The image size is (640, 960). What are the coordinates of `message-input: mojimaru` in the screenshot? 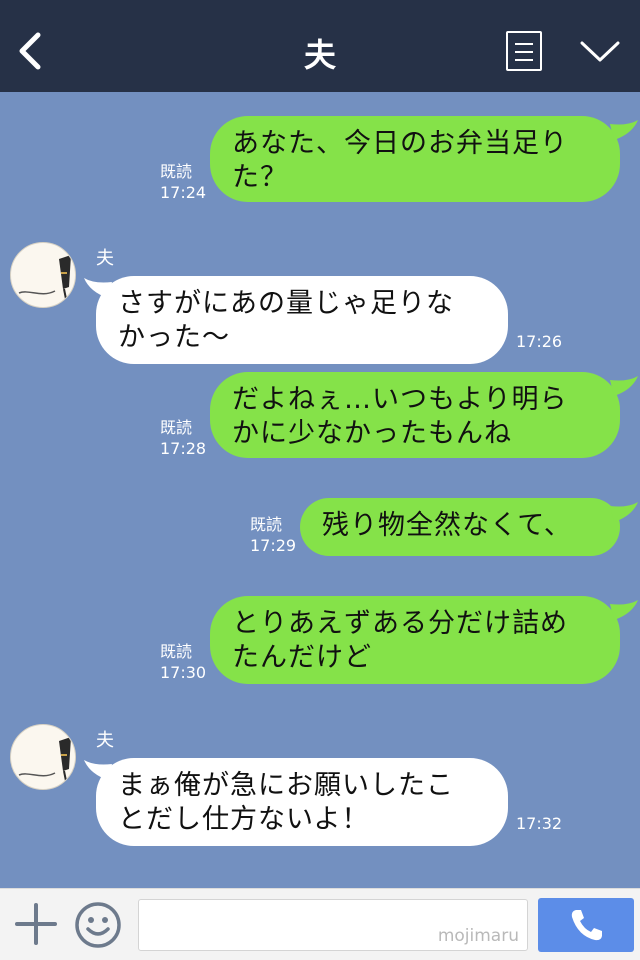 It's located at (333, 925).